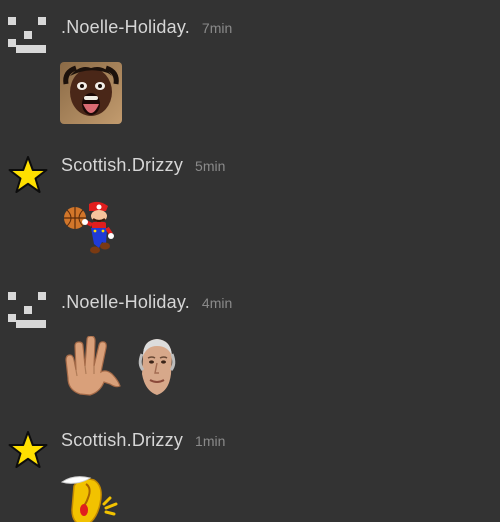 The width and height of the screenshot is (500, 522). I want to click on timestamp: 1min, so click(210, 441).